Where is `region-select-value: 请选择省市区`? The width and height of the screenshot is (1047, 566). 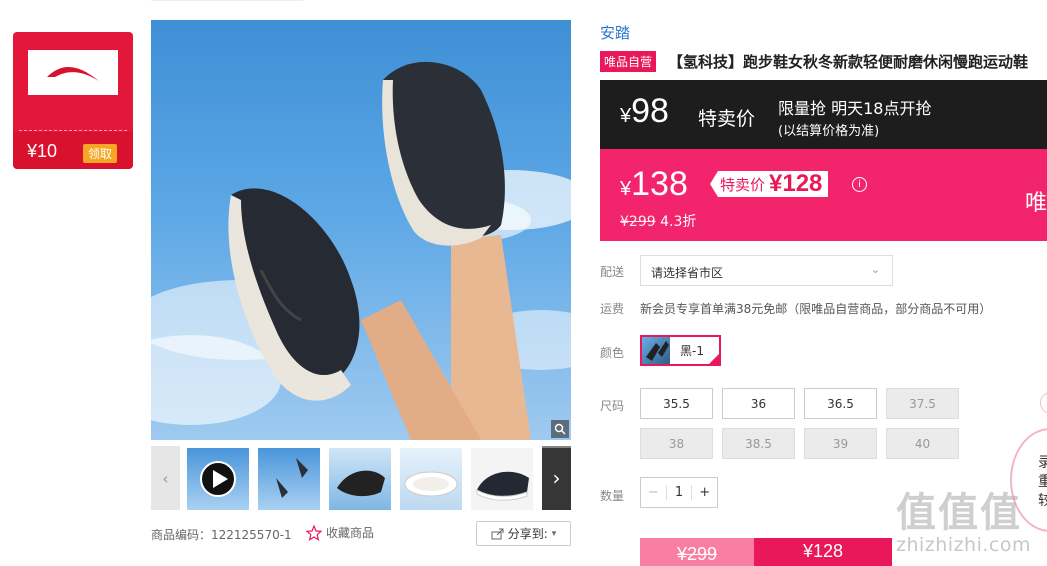
region-select-value: 请选择省市区 is located at coordinates (687, 273).